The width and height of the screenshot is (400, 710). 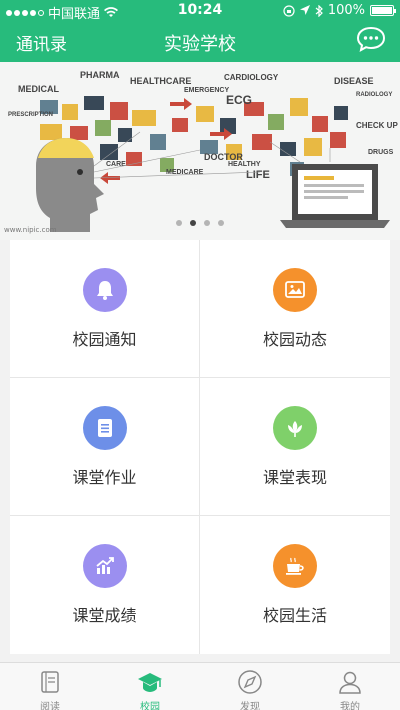 I want to click on banner-word: EMERGENCY, so click(x=206, y=90).